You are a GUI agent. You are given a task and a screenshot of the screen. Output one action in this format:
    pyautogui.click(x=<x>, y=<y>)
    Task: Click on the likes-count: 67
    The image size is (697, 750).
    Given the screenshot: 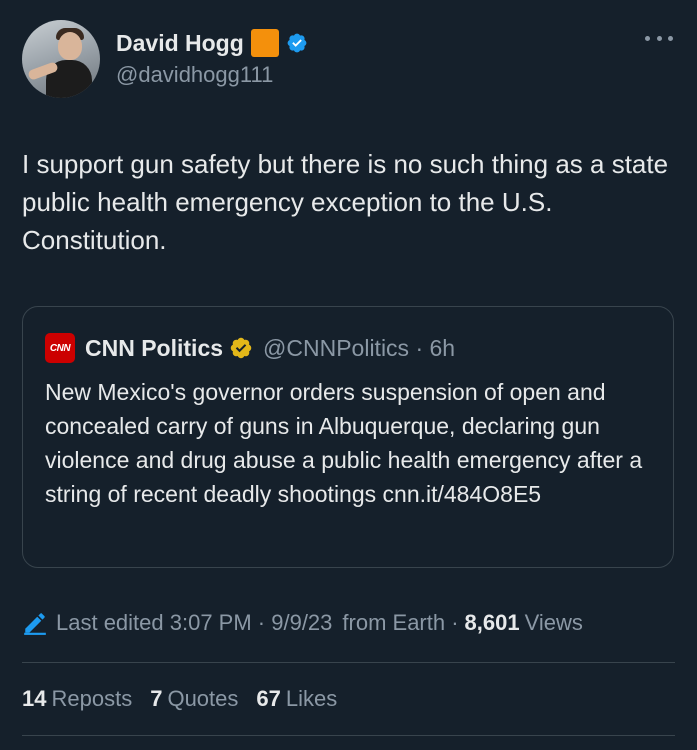 What is the action you would take?
    pyautogui.click(x=268, y=698)
    